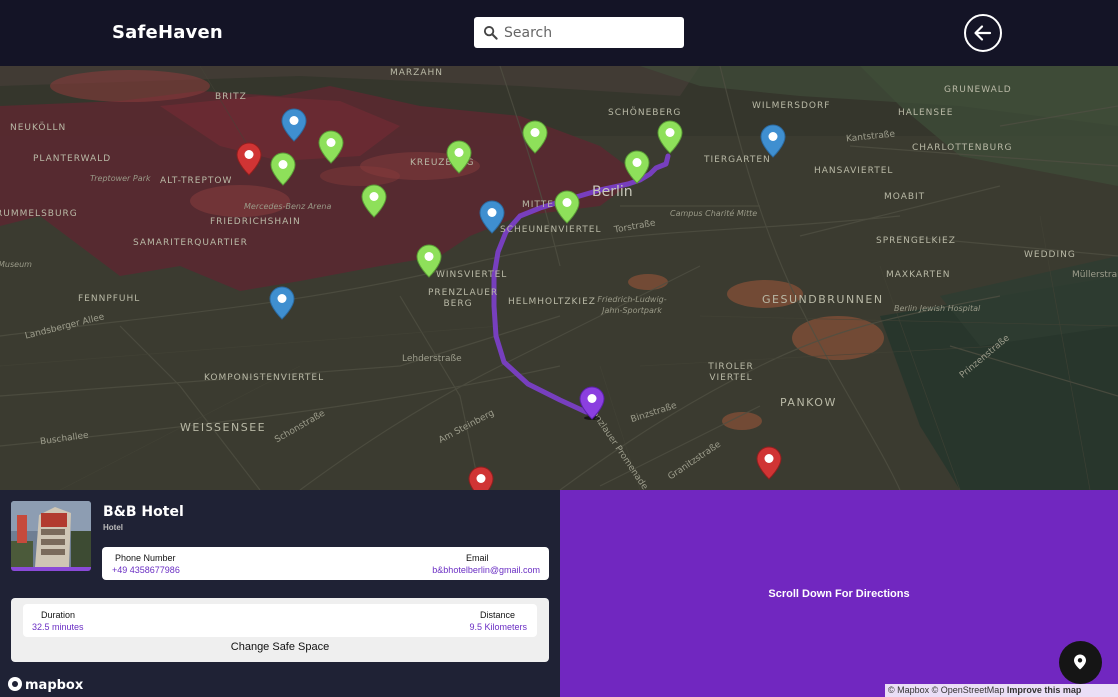 The image size is (1118, 697). I want to click on location-pin-icon, so click(1080, 662).